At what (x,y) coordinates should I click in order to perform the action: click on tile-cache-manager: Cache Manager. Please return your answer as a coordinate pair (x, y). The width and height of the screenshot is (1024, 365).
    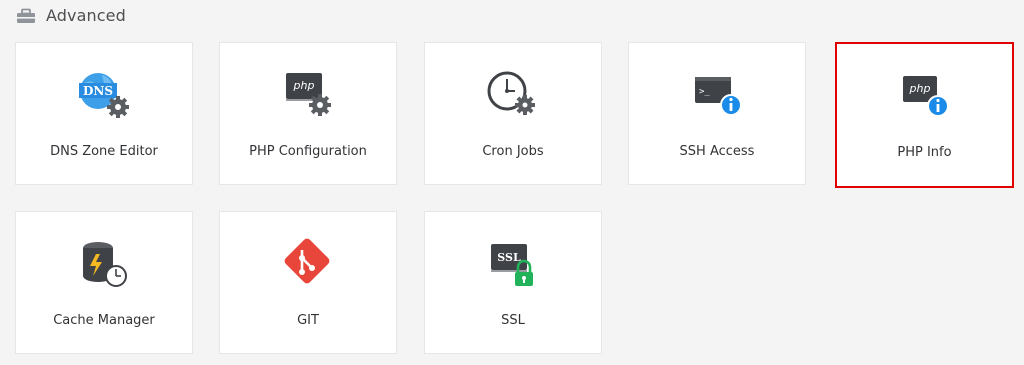
    Looking at the image, I should click on (104, 282).